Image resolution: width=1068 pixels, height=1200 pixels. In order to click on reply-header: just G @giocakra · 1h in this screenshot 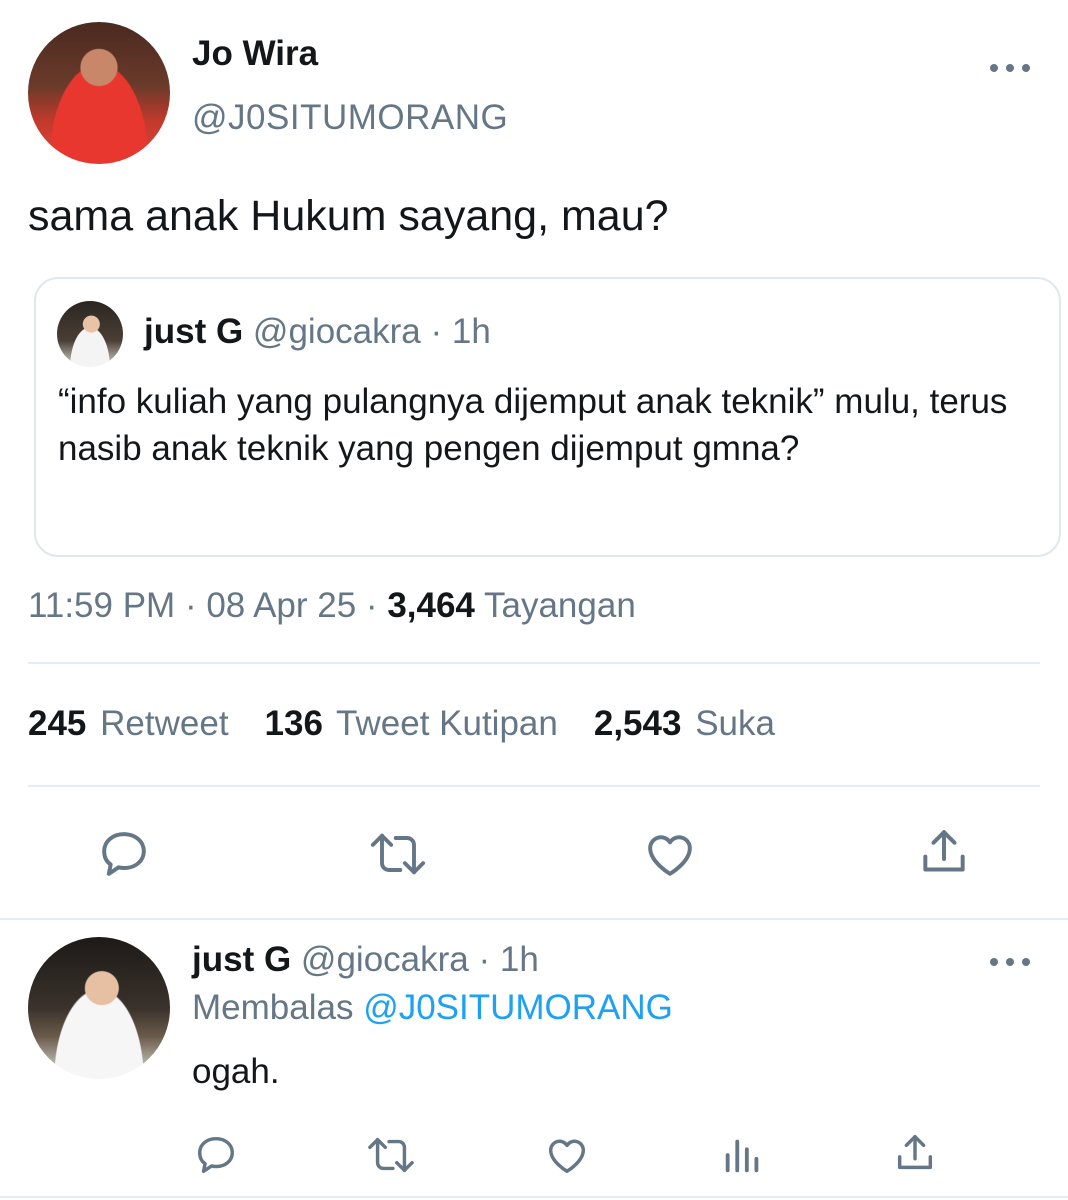, I will do `click(365, 959)`.